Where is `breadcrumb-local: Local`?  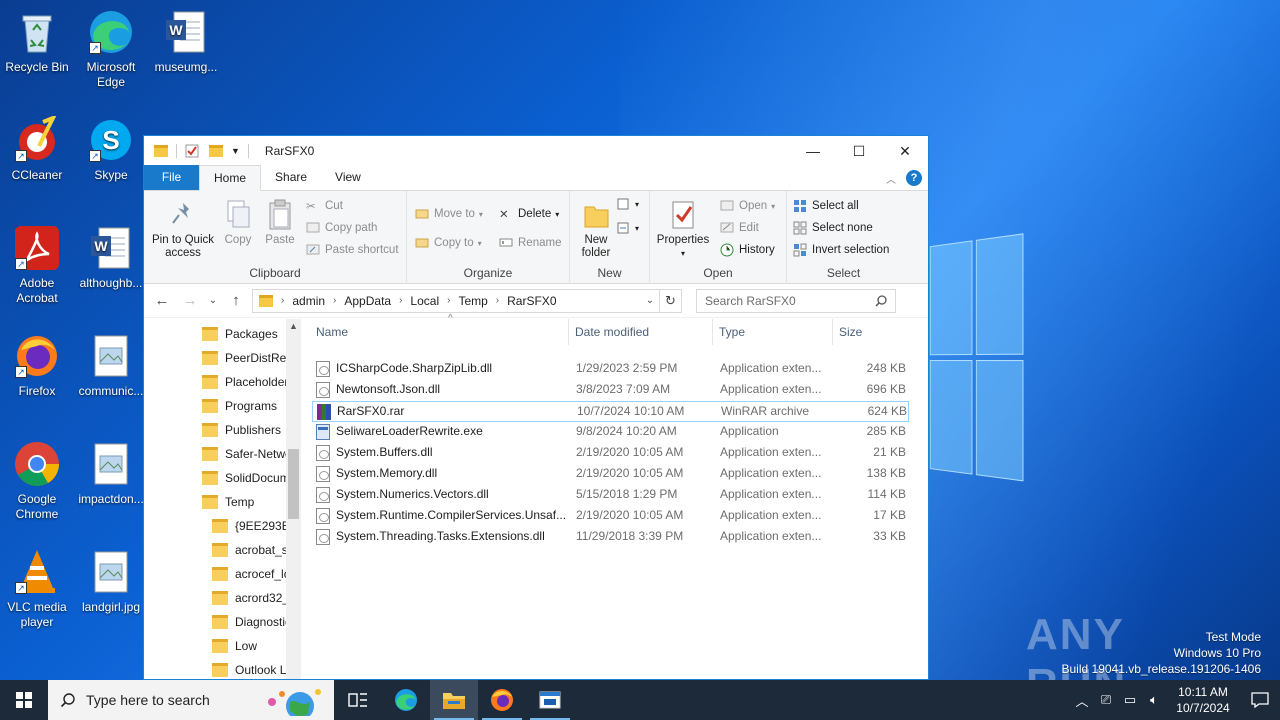 breadcrumb-local: Local is located at coordinates (424, 301).